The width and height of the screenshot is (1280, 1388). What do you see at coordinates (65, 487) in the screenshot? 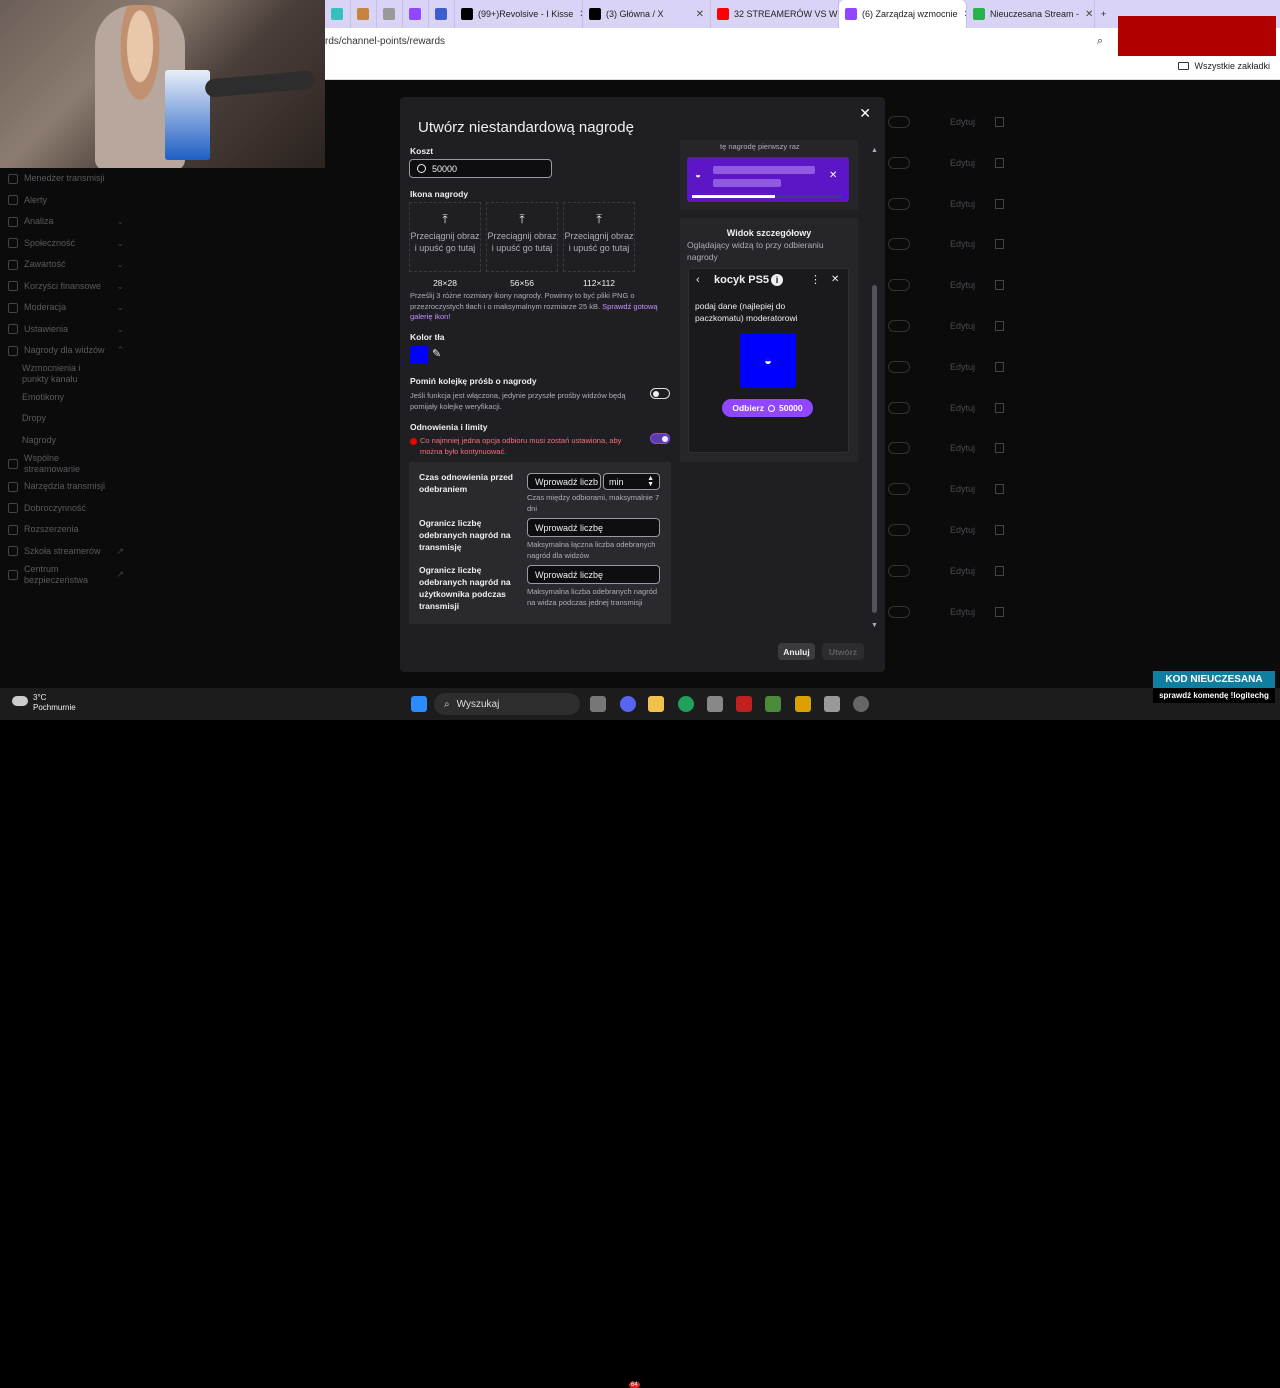
I see `sidebar-item: Narzędzia transmisji` at bounding box center [65, 487].